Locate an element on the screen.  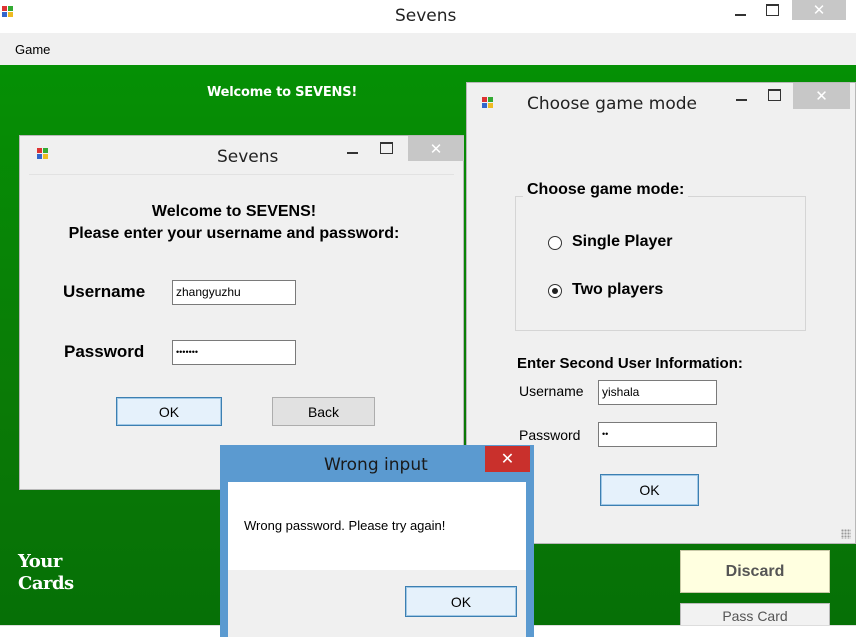
discard-button: Discard is located at coordinates (755, 571).